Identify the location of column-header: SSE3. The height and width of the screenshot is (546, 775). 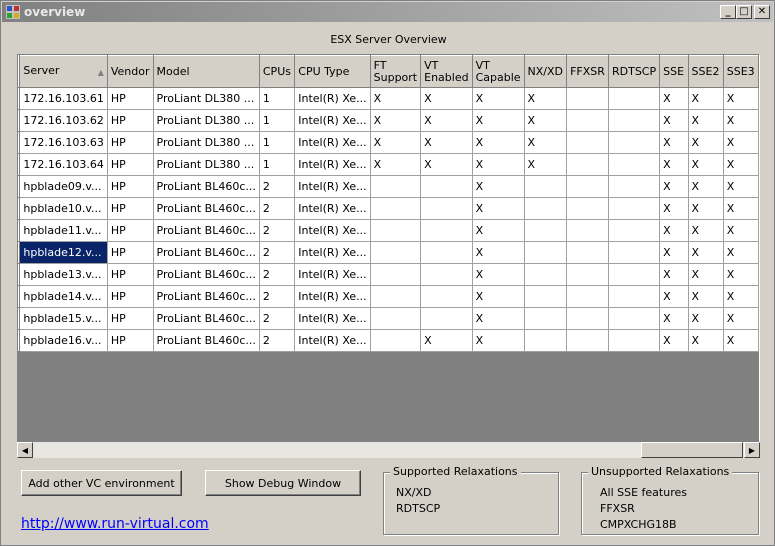
(740, 71).